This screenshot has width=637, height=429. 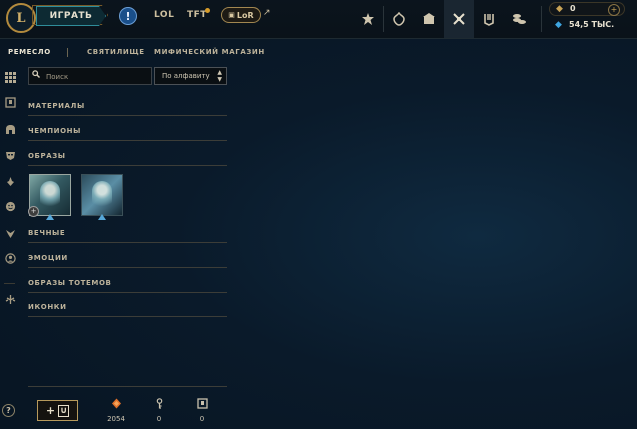 What do you see at coordinates (10, 77) in the screenshot?
I see `grid-icon` at bounding box center [10, 77].